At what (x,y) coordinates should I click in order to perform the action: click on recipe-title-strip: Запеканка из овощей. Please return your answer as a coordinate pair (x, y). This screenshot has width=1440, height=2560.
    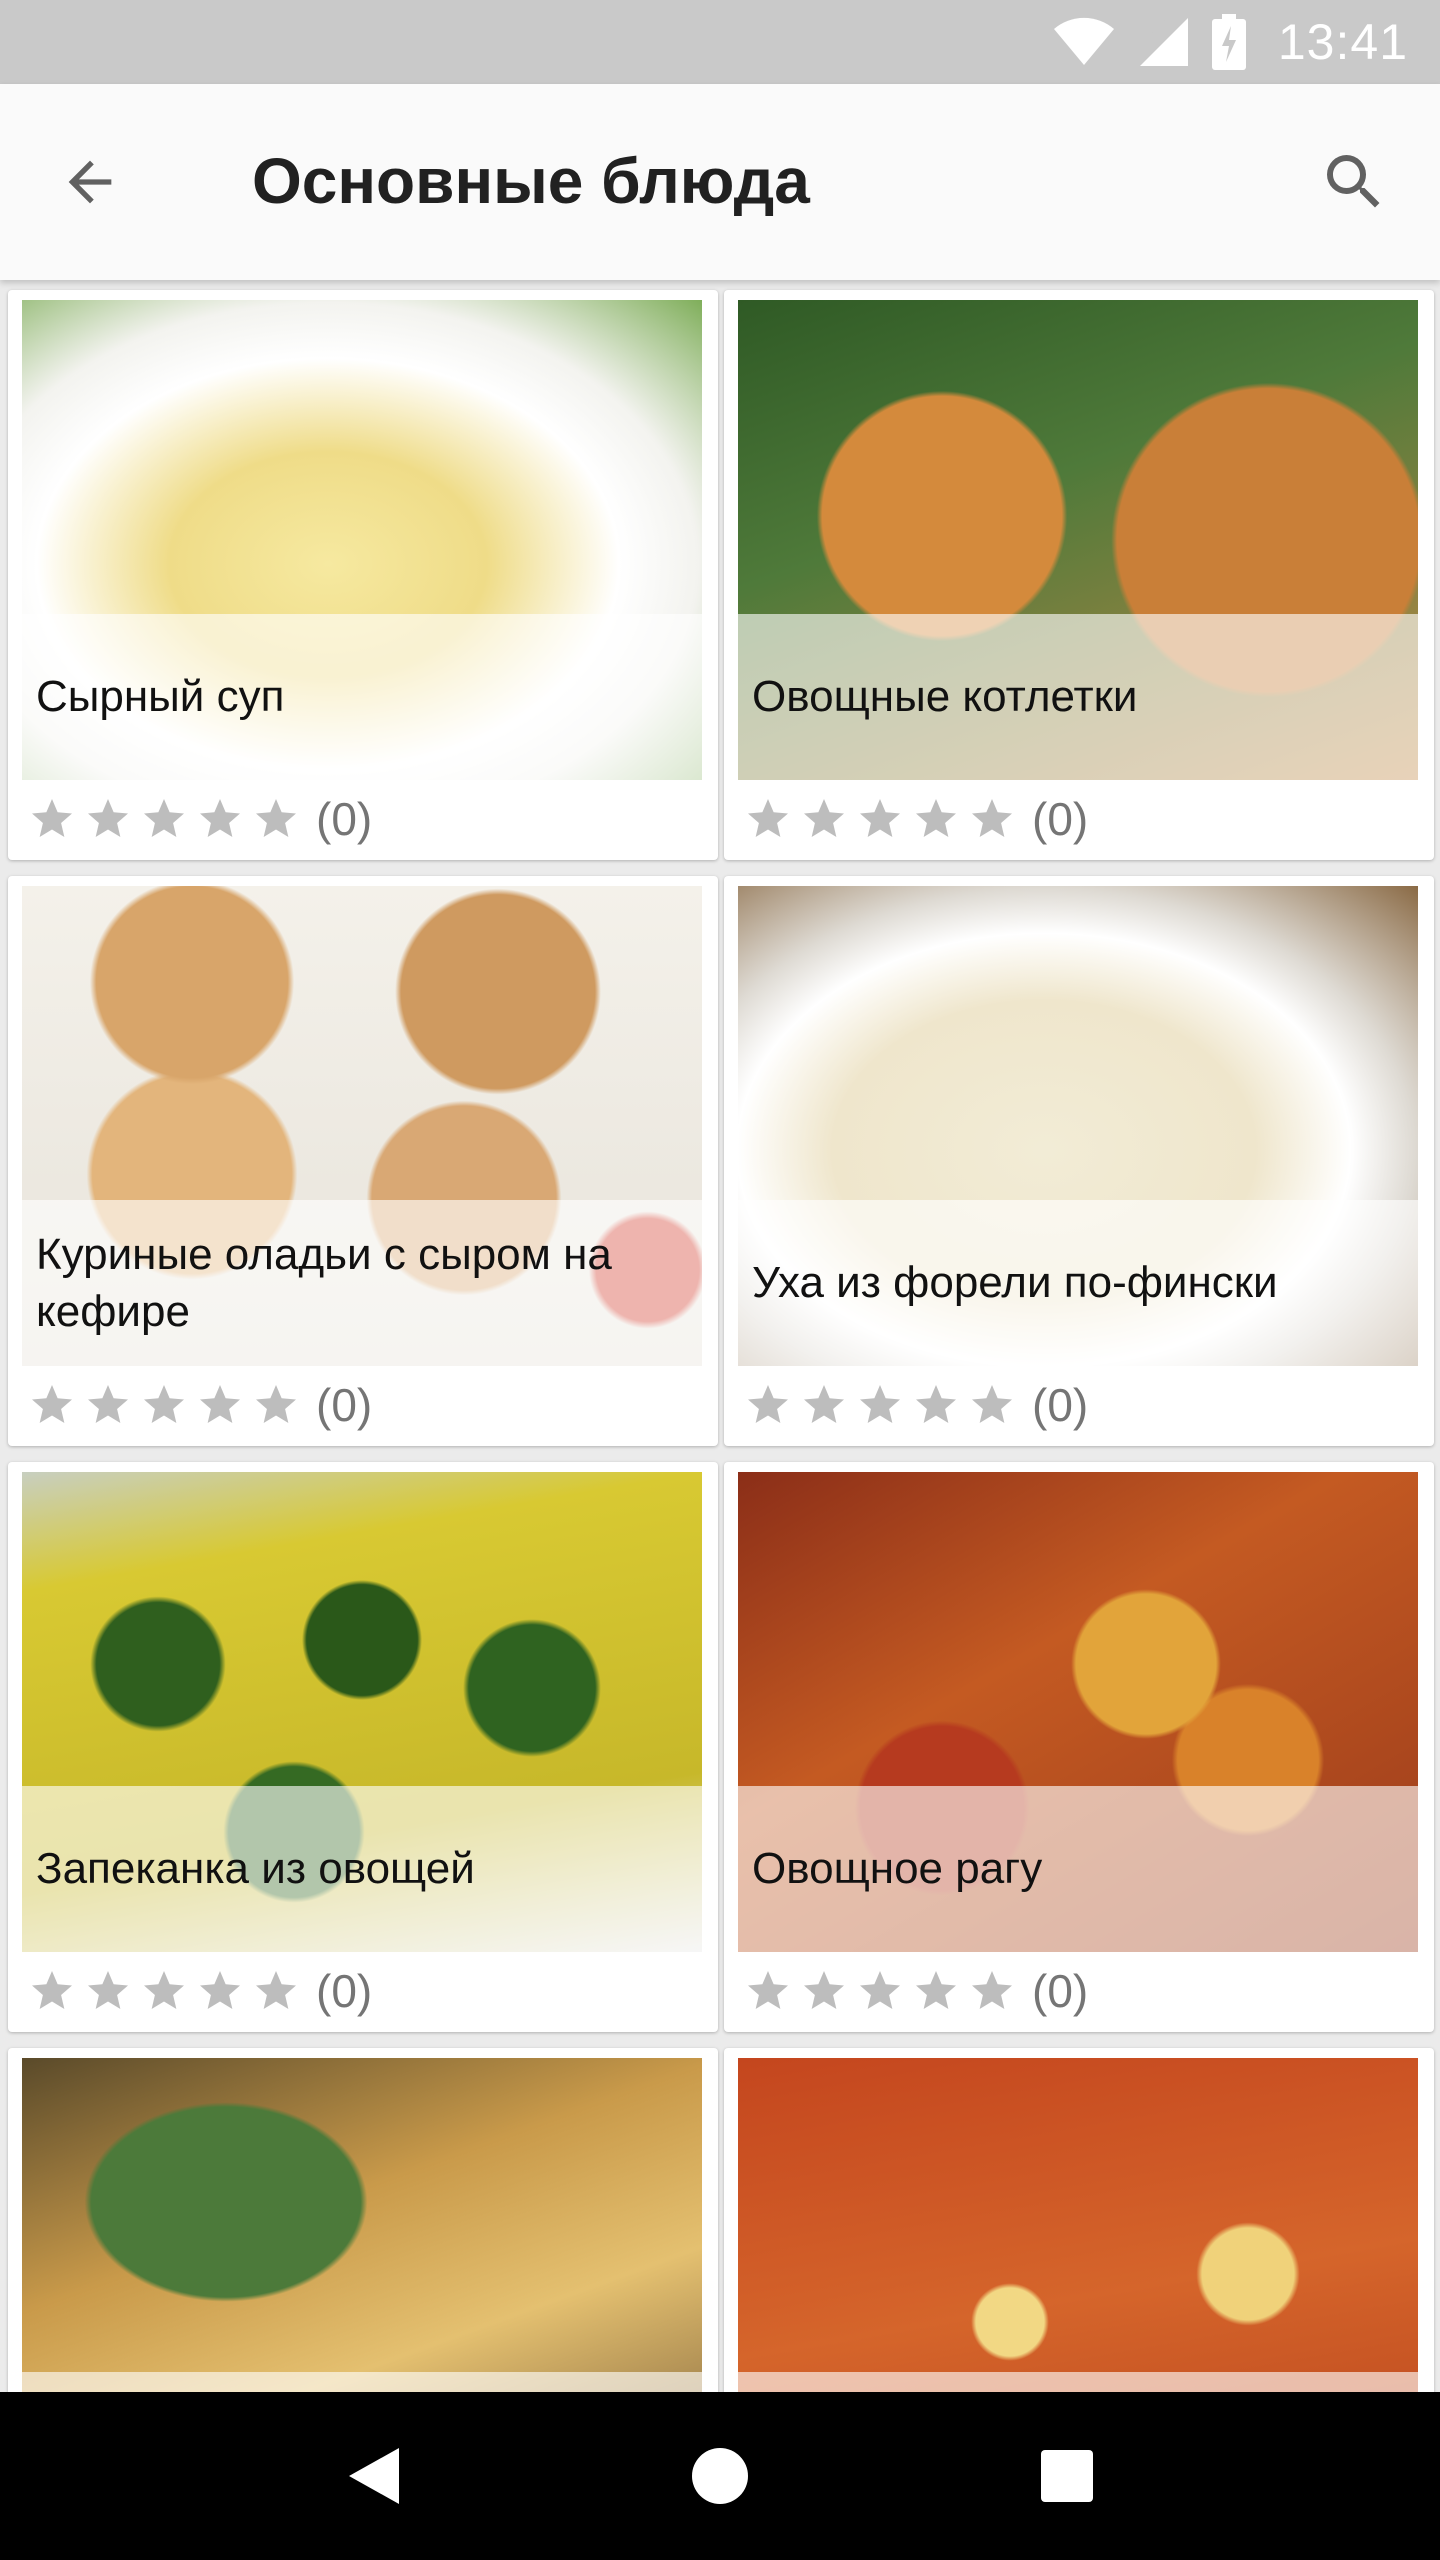
    Looking at the image, I should click on (362, 1869).